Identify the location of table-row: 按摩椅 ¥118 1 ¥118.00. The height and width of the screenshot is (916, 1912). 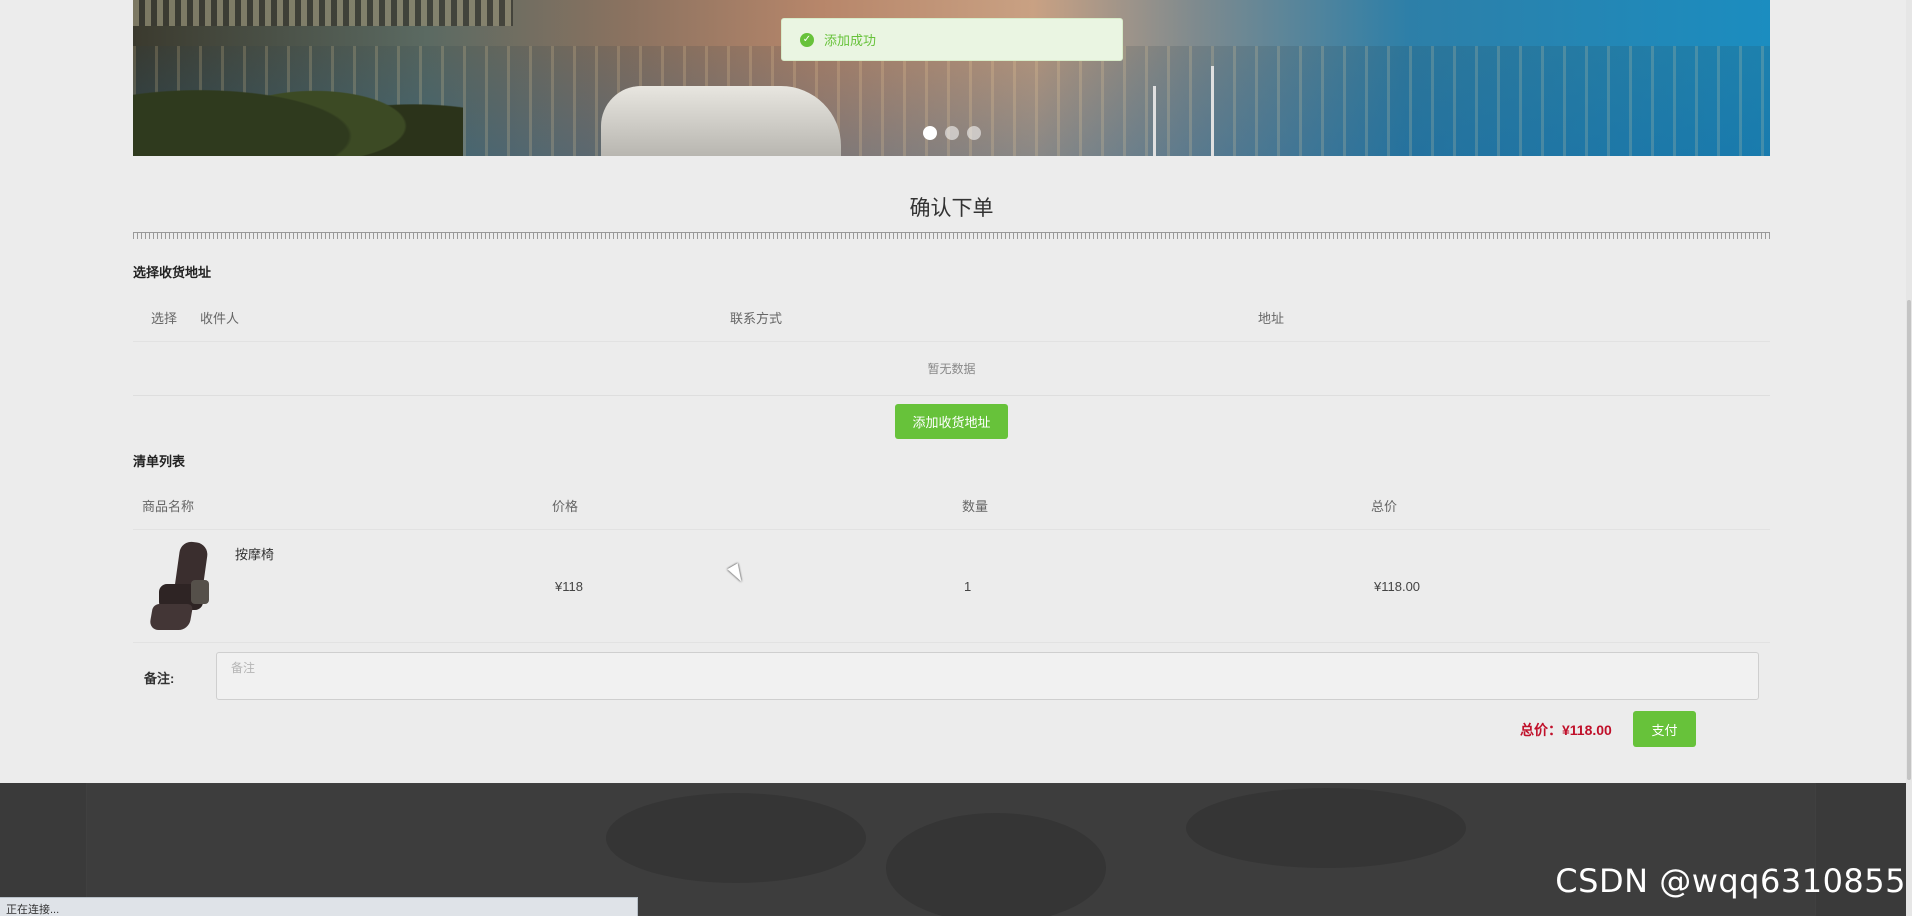
(951, 586).